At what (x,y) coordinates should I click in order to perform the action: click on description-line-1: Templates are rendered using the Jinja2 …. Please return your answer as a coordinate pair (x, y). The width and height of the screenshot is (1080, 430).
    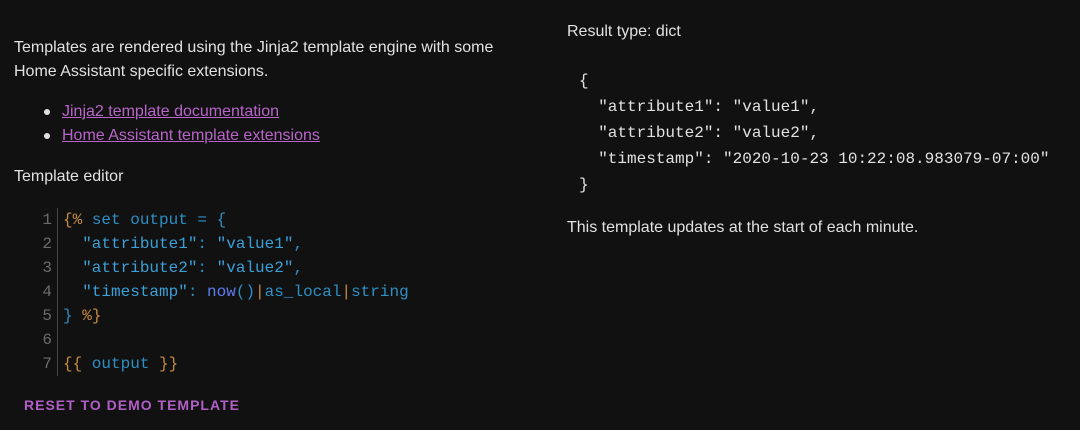
    Looking at the image, I should click on (254, 47).